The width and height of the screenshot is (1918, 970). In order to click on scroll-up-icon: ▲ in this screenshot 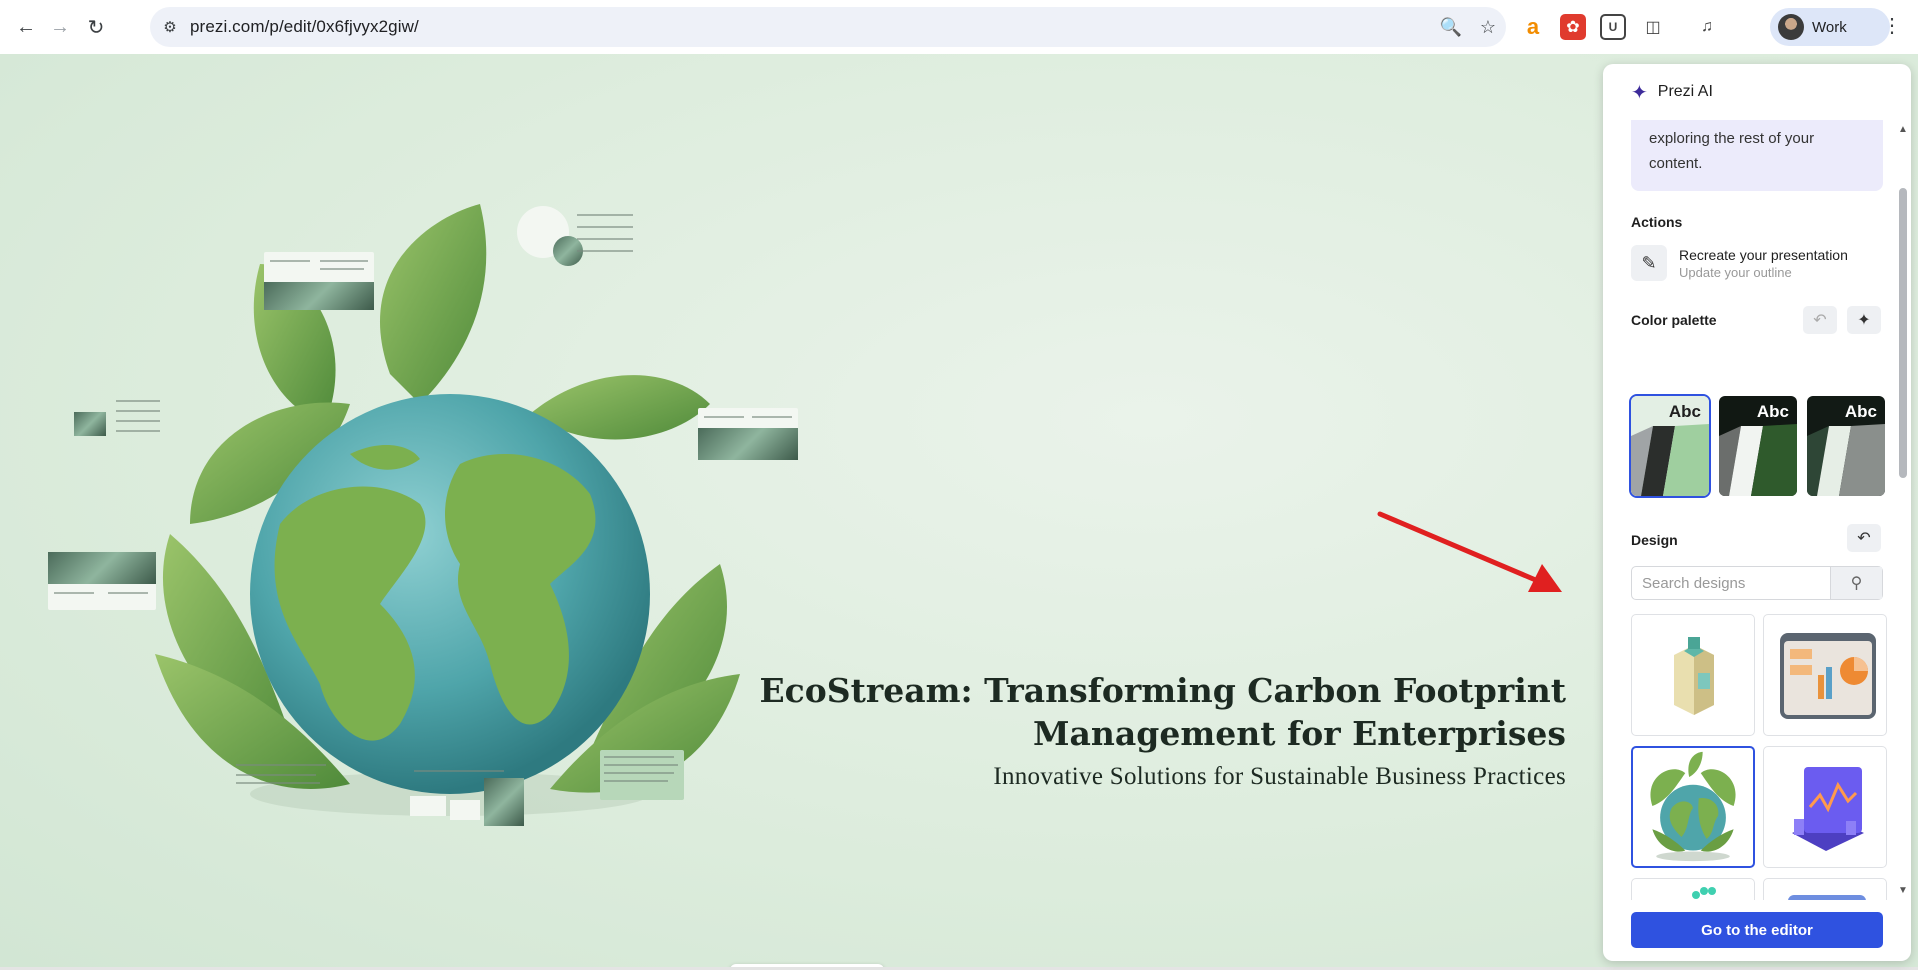, I will do `click(1903, 129)`.